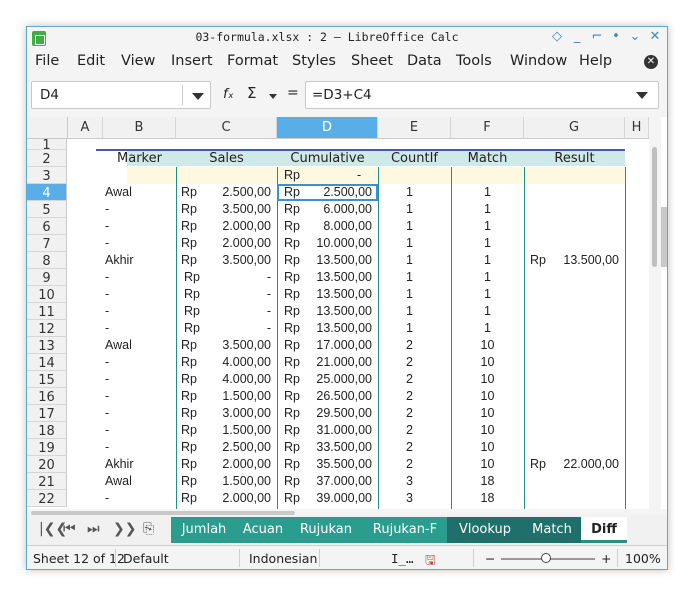 The height and width of the screenshot is (594, 694). Describe the element at coordinates (327, 128) in the screenshot. I see `column-header-d: D` at that location.